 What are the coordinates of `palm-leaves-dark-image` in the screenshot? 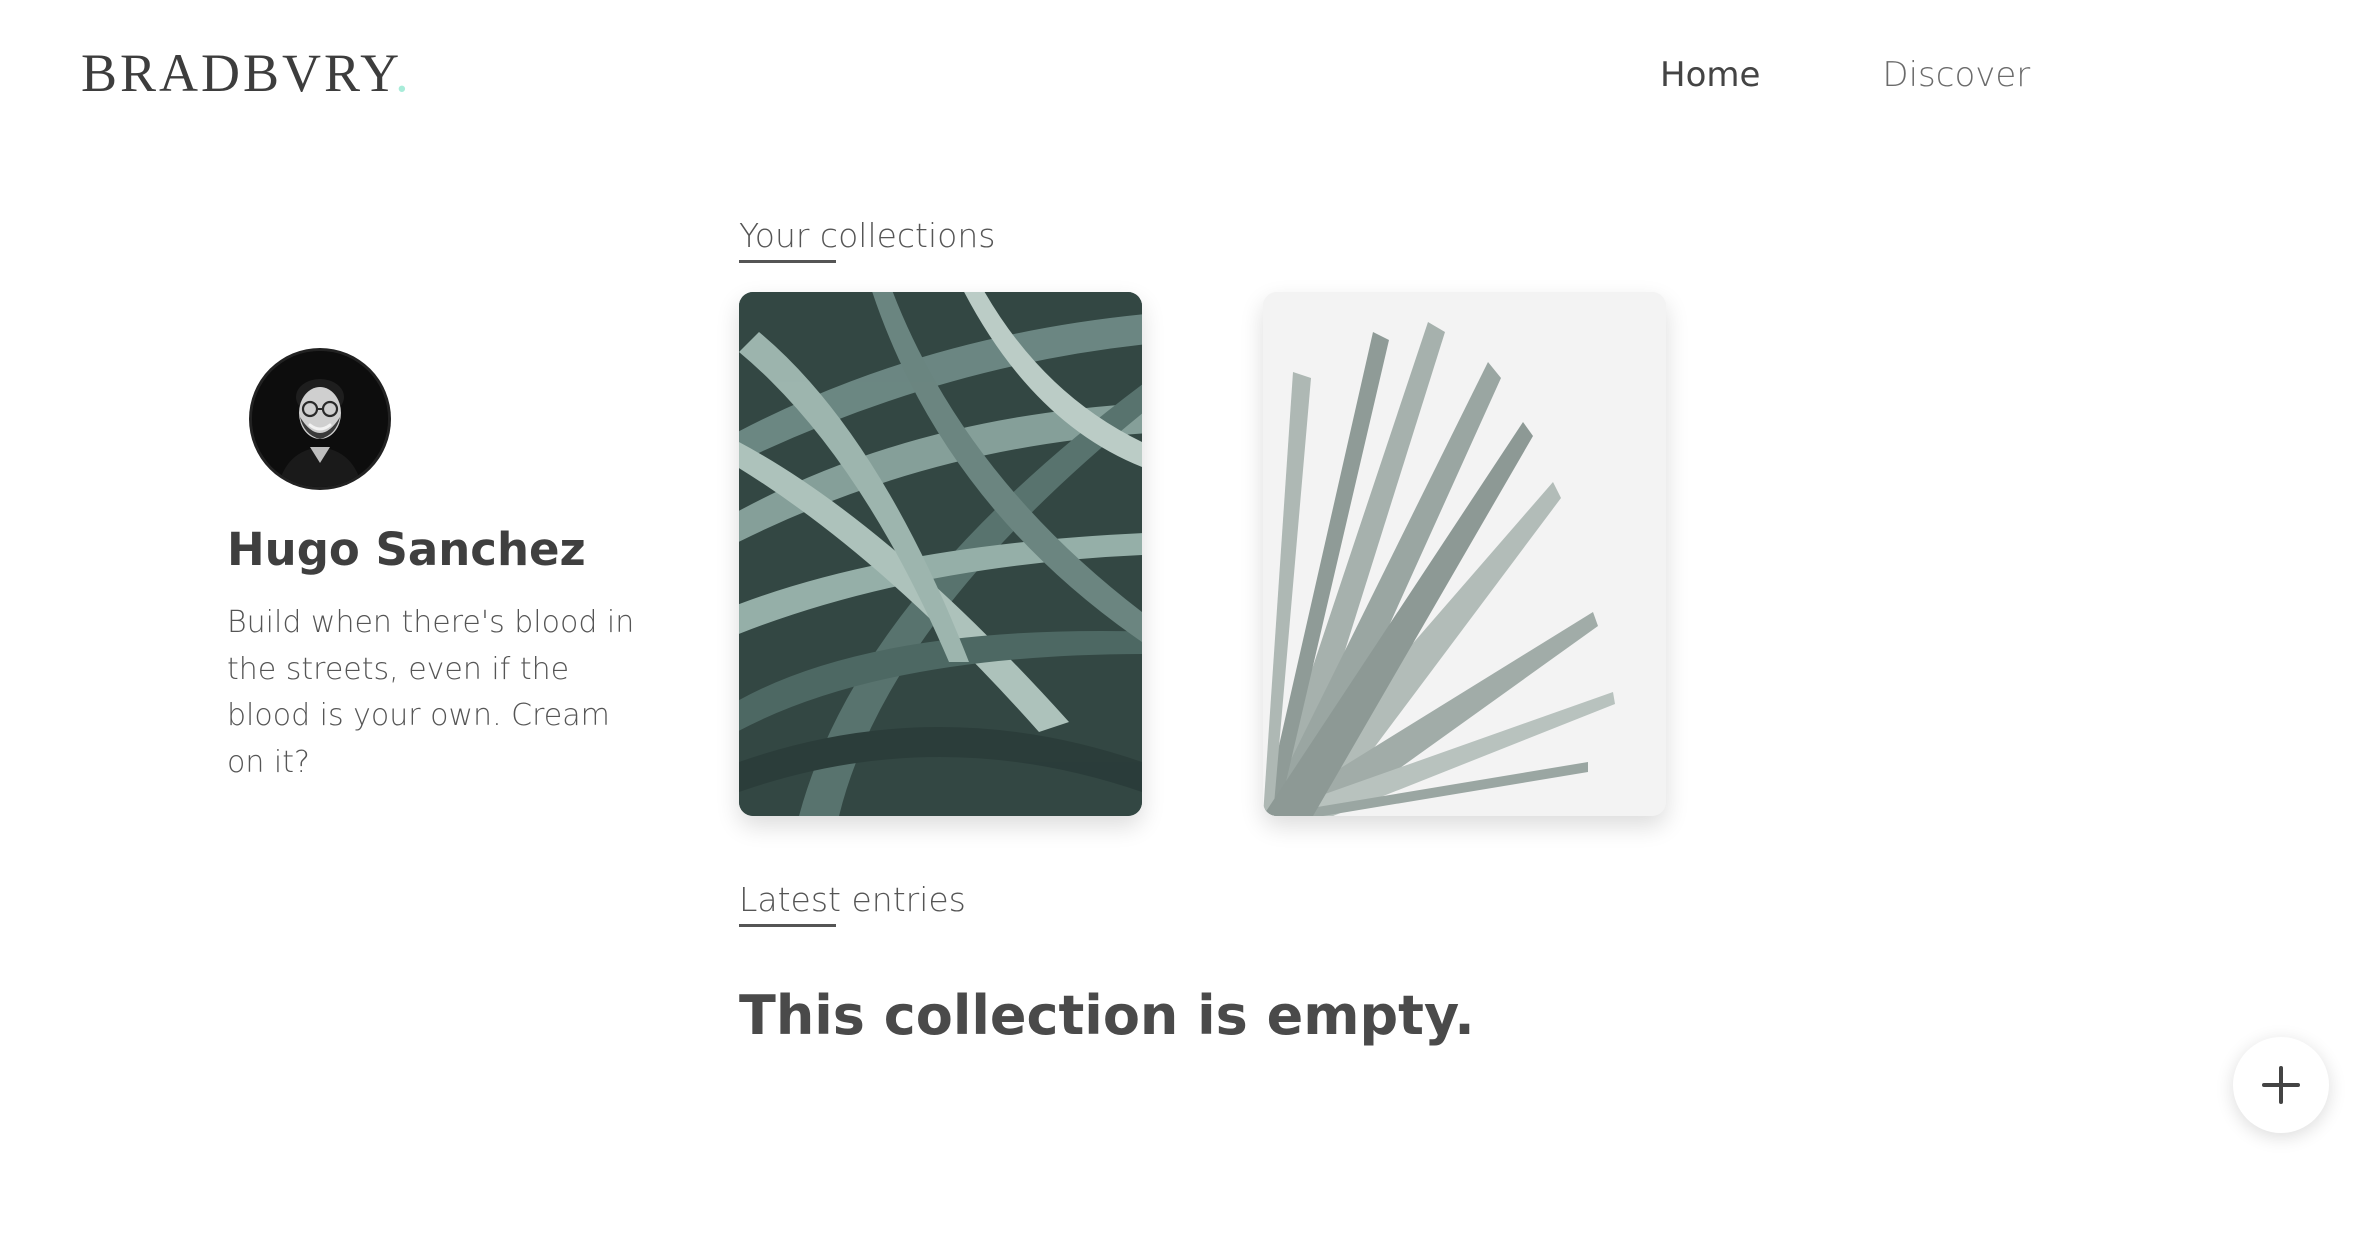 It's located at (940, 554).